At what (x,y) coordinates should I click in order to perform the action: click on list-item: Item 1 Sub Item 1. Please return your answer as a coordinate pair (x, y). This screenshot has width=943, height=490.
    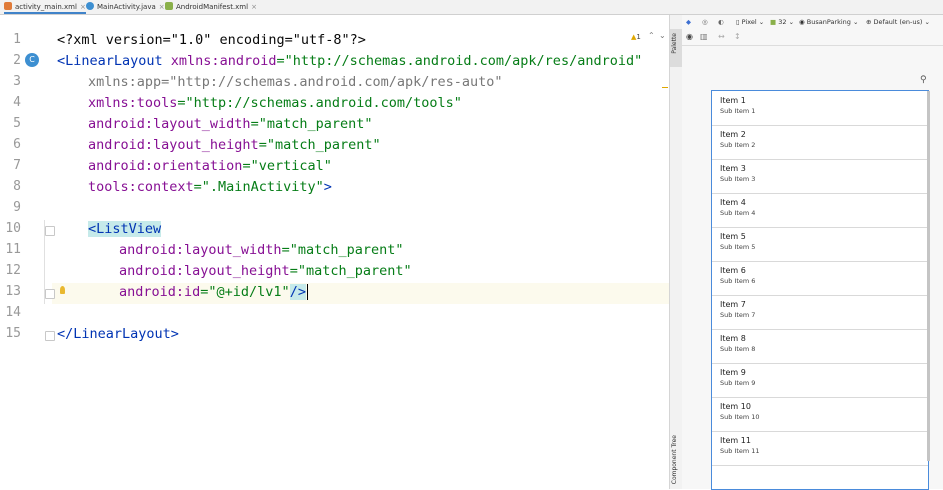
    Looking at the image, I should click on (820, 108).